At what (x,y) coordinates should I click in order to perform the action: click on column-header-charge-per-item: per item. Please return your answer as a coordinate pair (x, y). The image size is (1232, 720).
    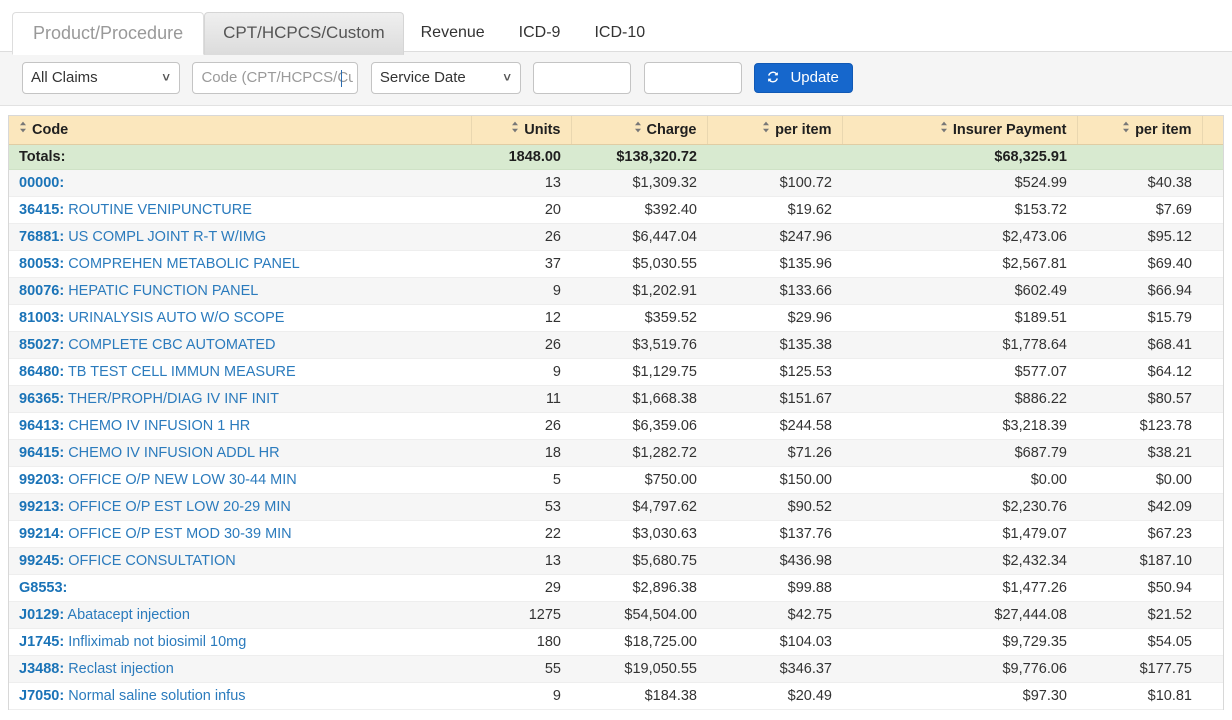
    Looking at the image, I should click on (775, 130).